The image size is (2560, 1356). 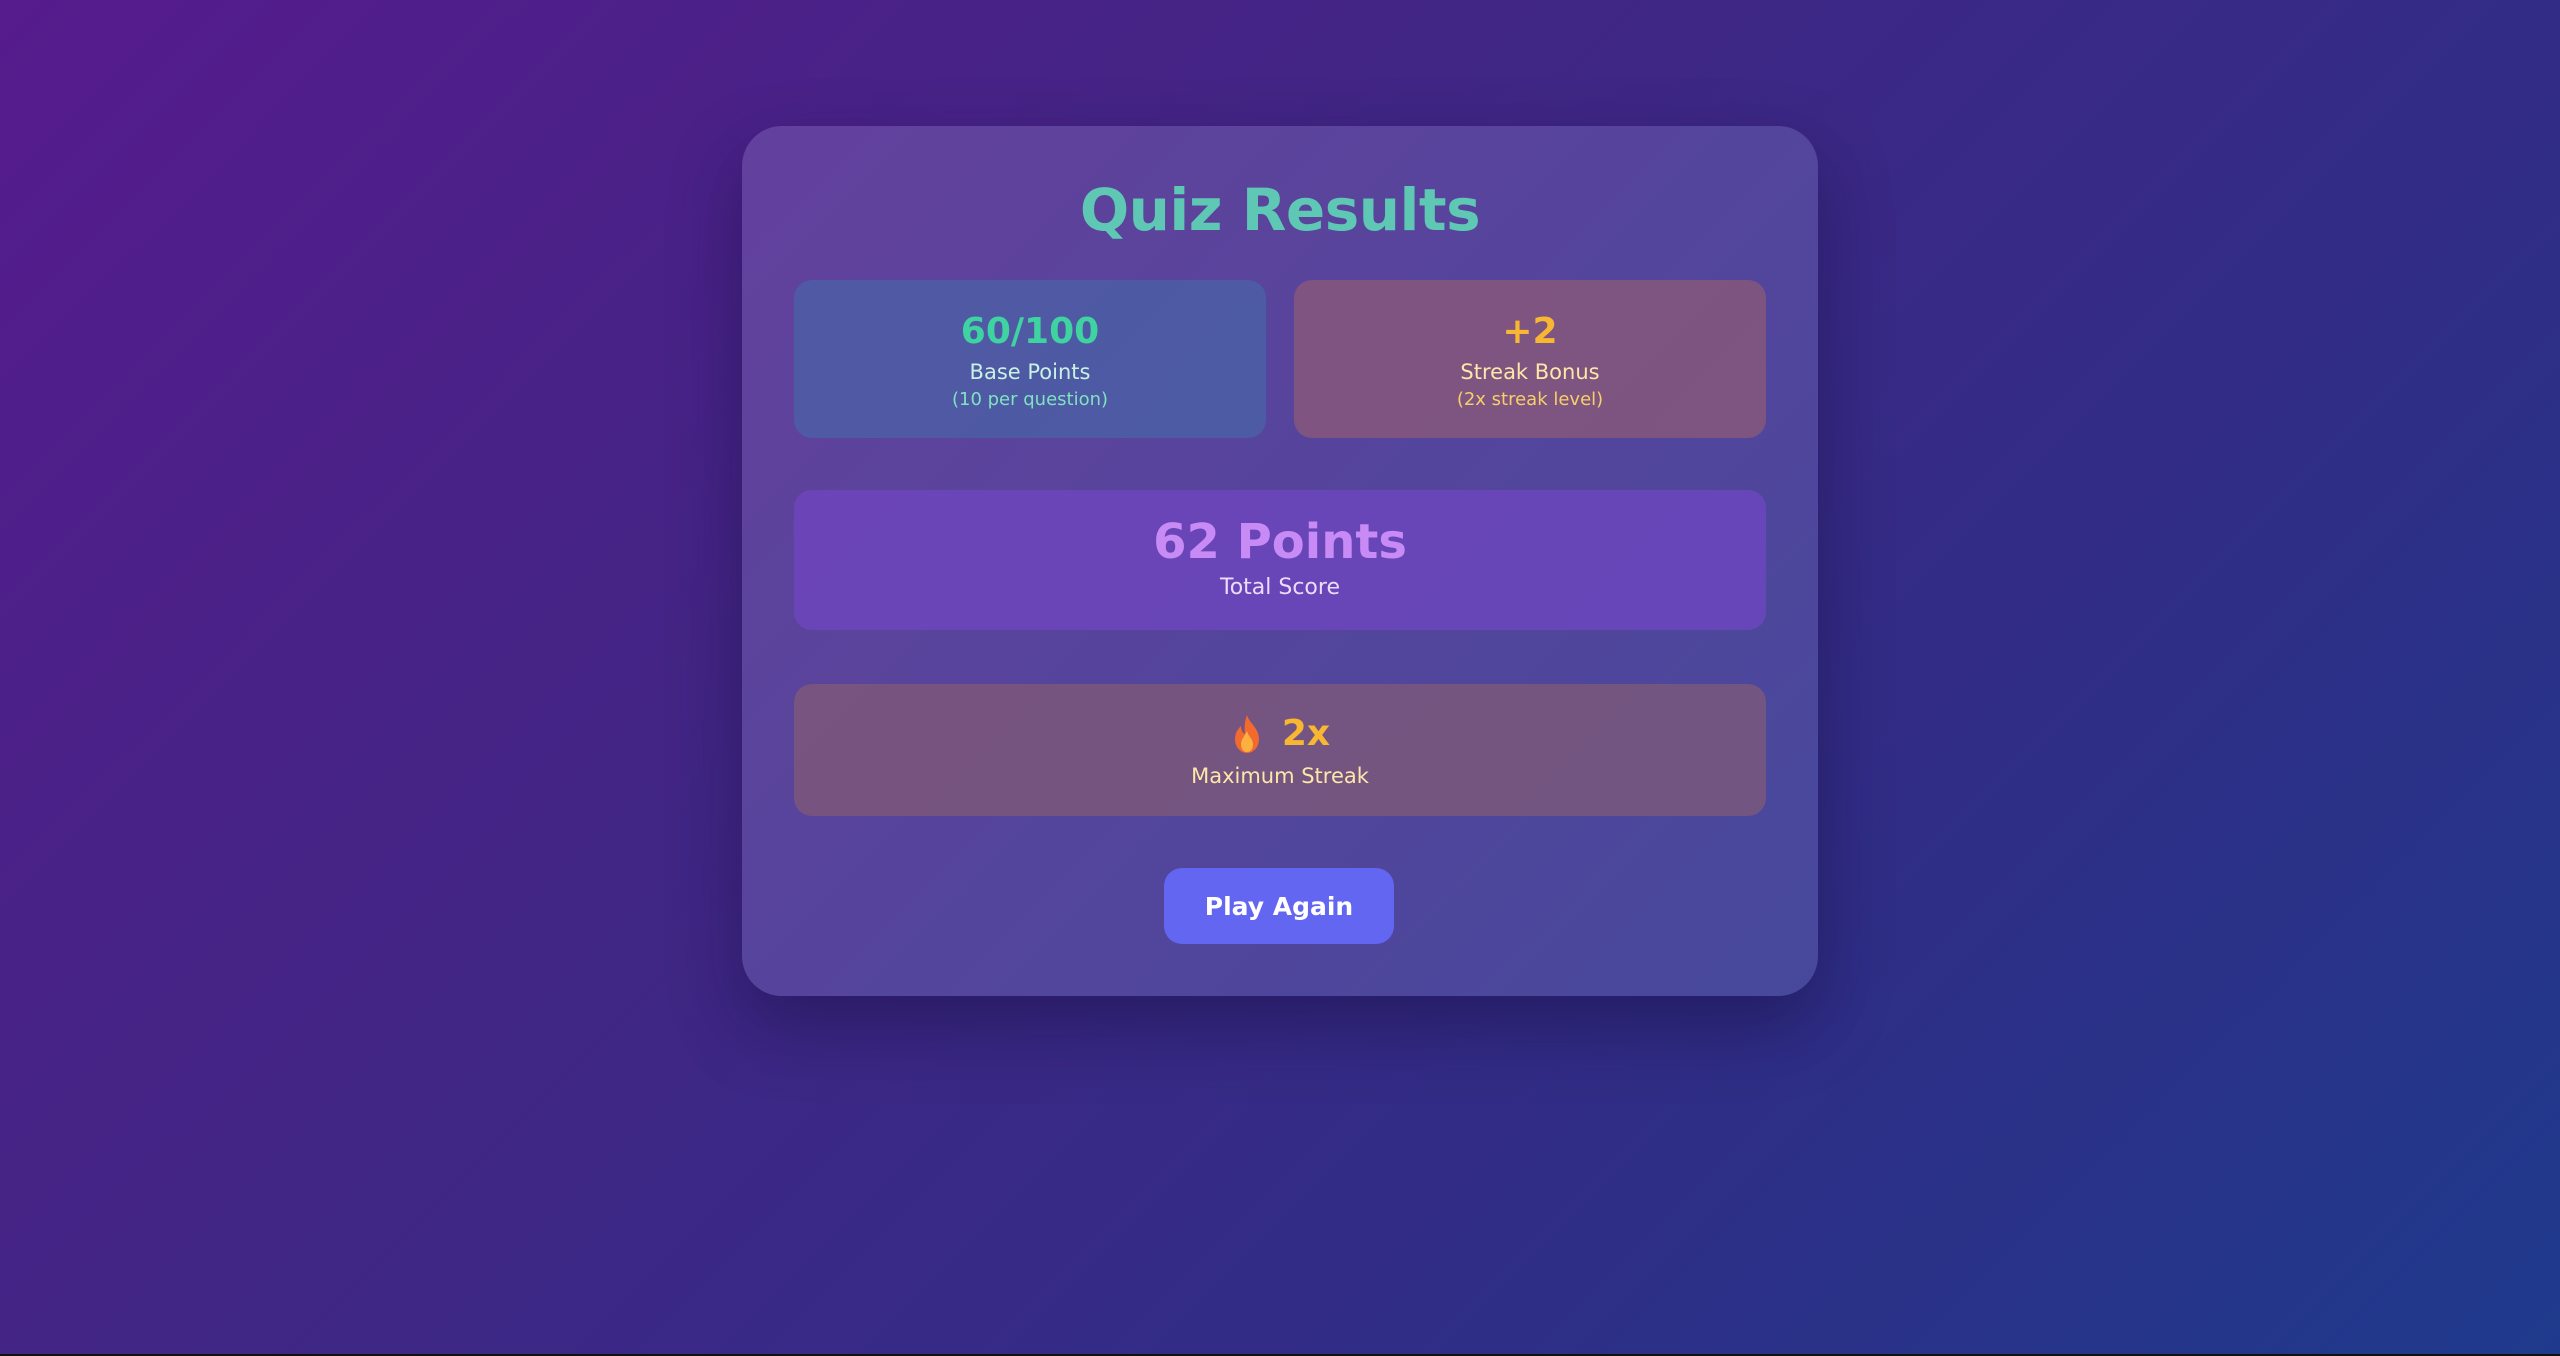 I want to click on max-streak-row: 2x, so click(x=1280, y=734).